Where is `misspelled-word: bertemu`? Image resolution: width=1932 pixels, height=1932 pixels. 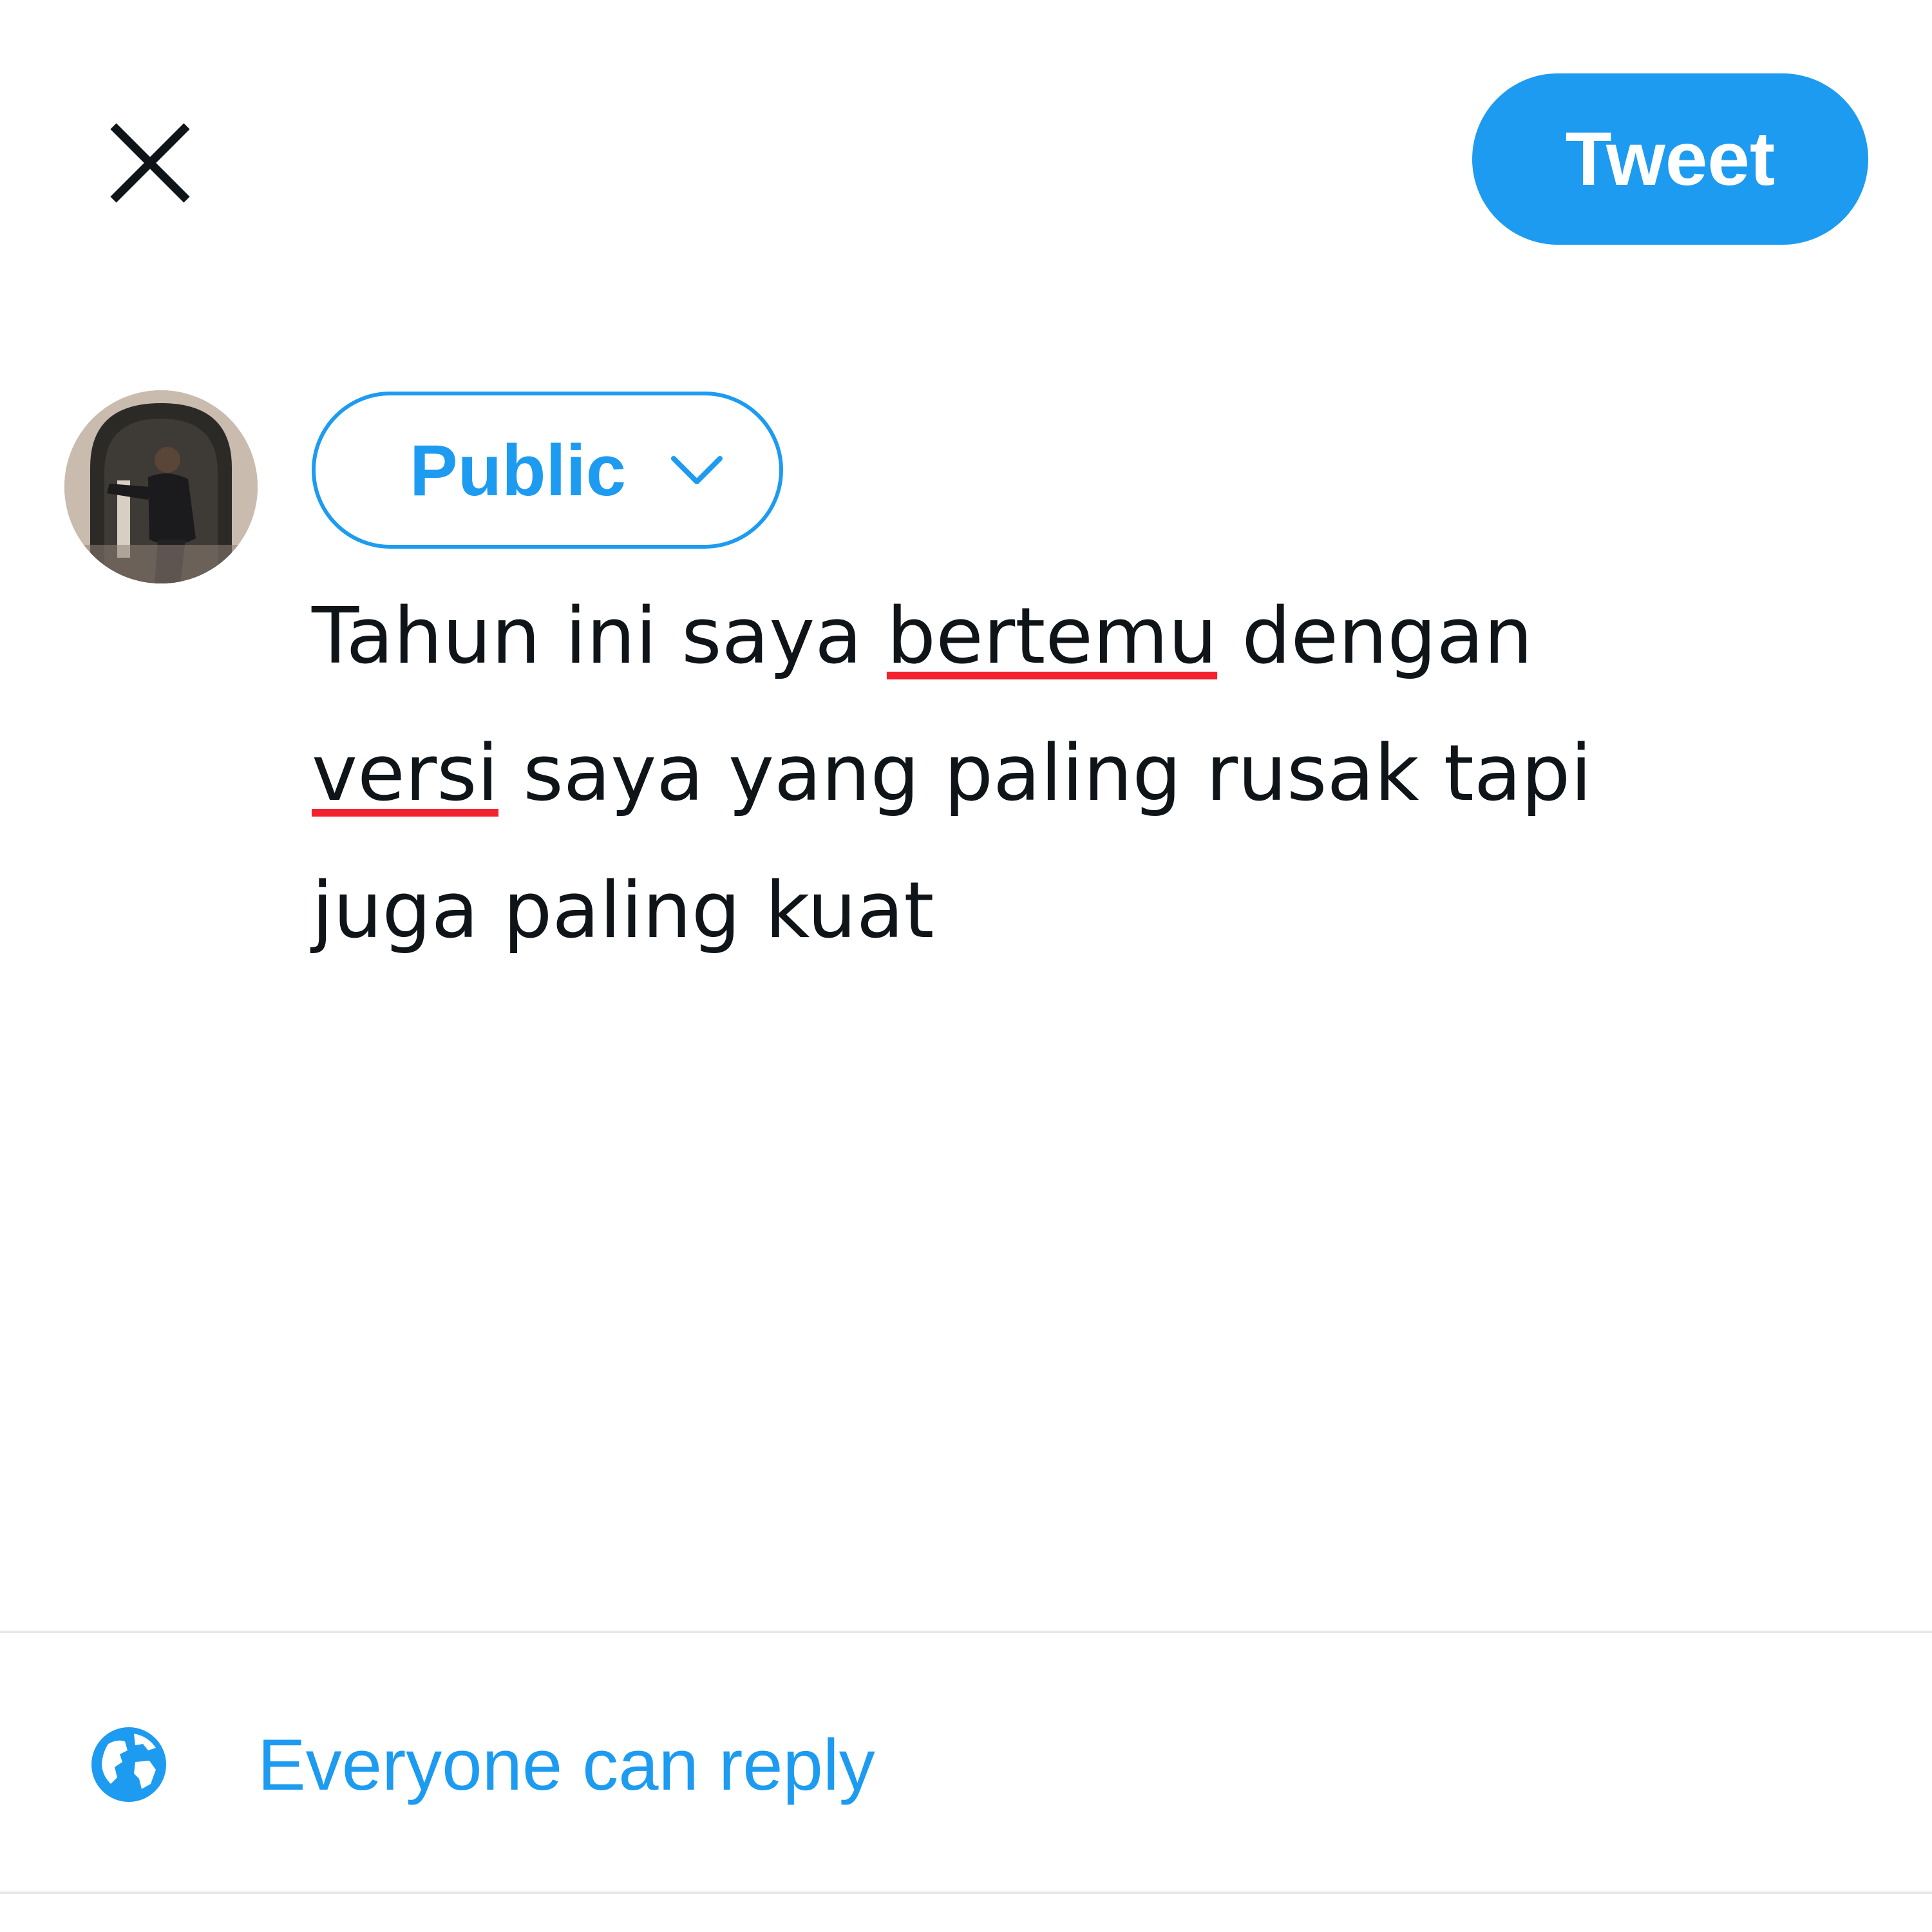 misspelled-word: bertemu is located at coordinates (1052, 636).